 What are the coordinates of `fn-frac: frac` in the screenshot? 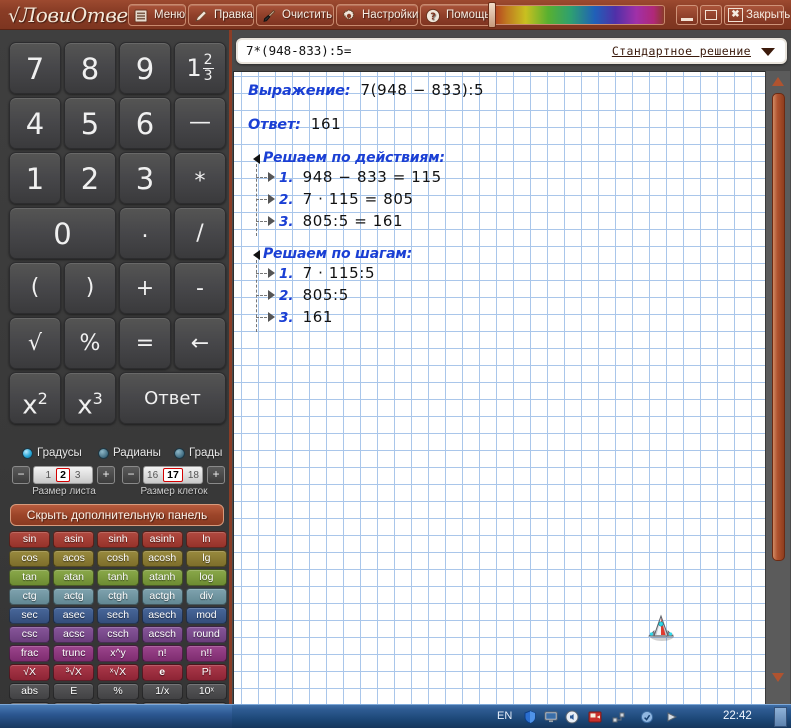 It's located at (30, 653).